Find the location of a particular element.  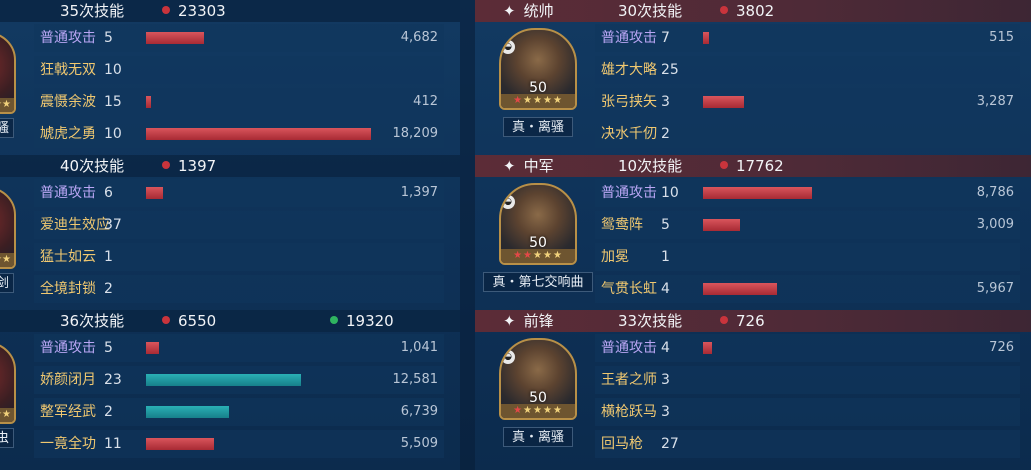

skill-damage-value: 3,009 is located at coordinates (995, 224).